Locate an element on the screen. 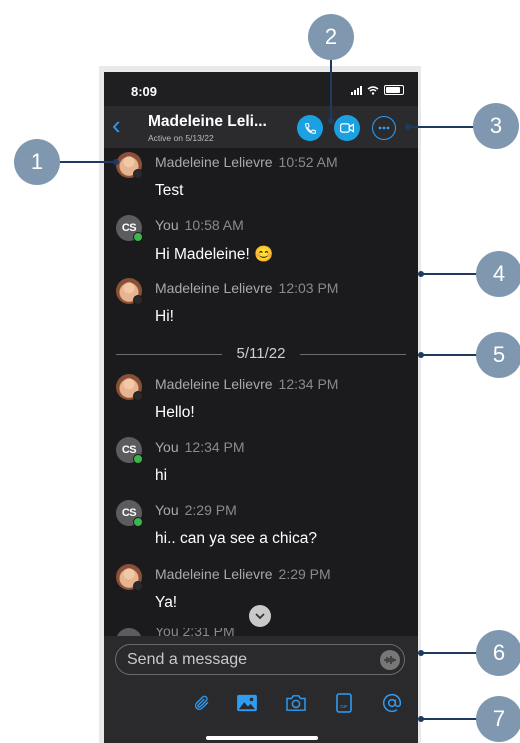 Image resolution: width=520 pixels, height=743 pixels. callout-badge: 6 is located at coordinates (498, 653).